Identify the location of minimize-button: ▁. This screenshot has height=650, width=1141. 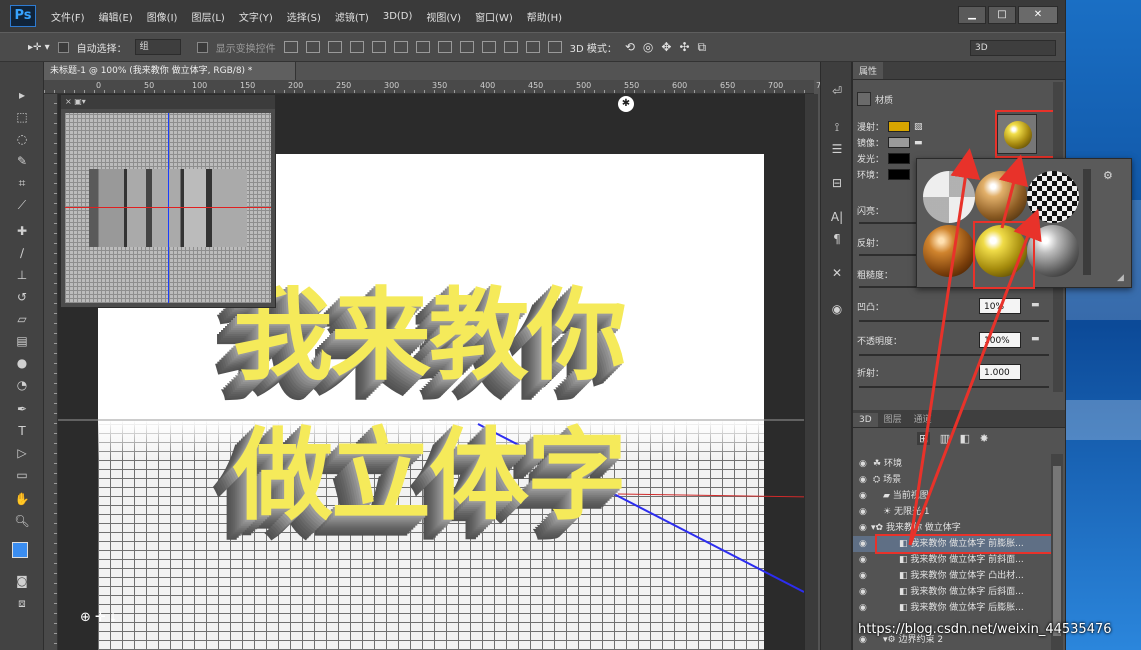
(972, 15).